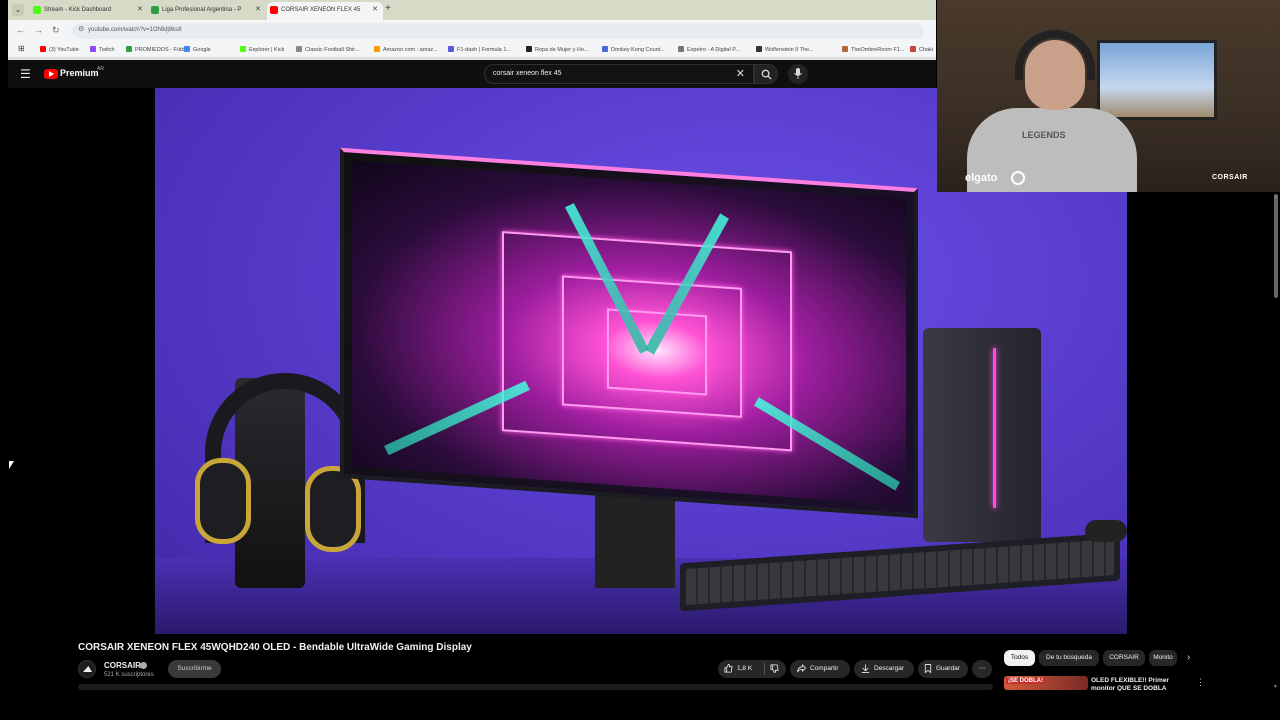 This screenshot has width=1280, height=720. I want to click on subscriber-count: 521 K suscriptores, so click(129, 675).